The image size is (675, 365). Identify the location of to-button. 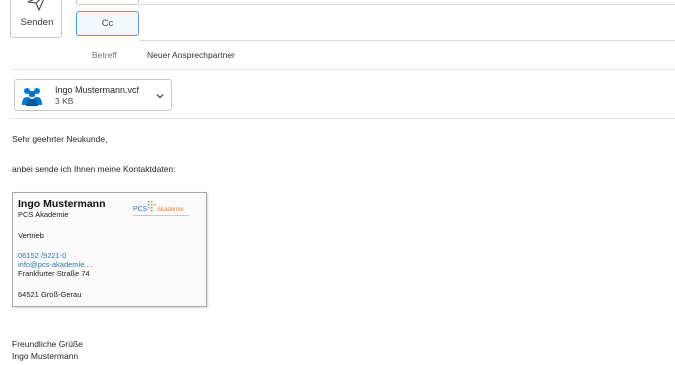
(107, 2).